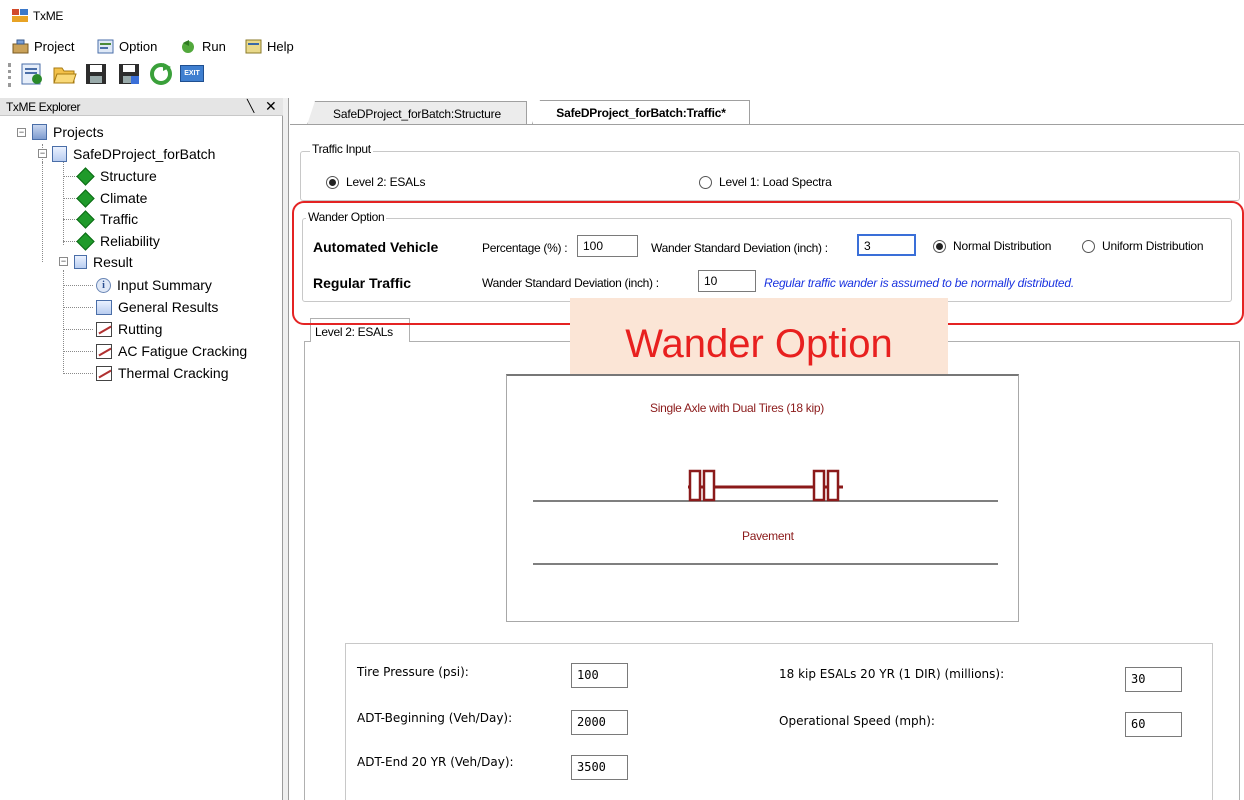 This screenshot has width=1244, height=800. Describe the element at coordinates (63, 261) in the screenshot. I see `collapse-toggle-result: −` at that location.